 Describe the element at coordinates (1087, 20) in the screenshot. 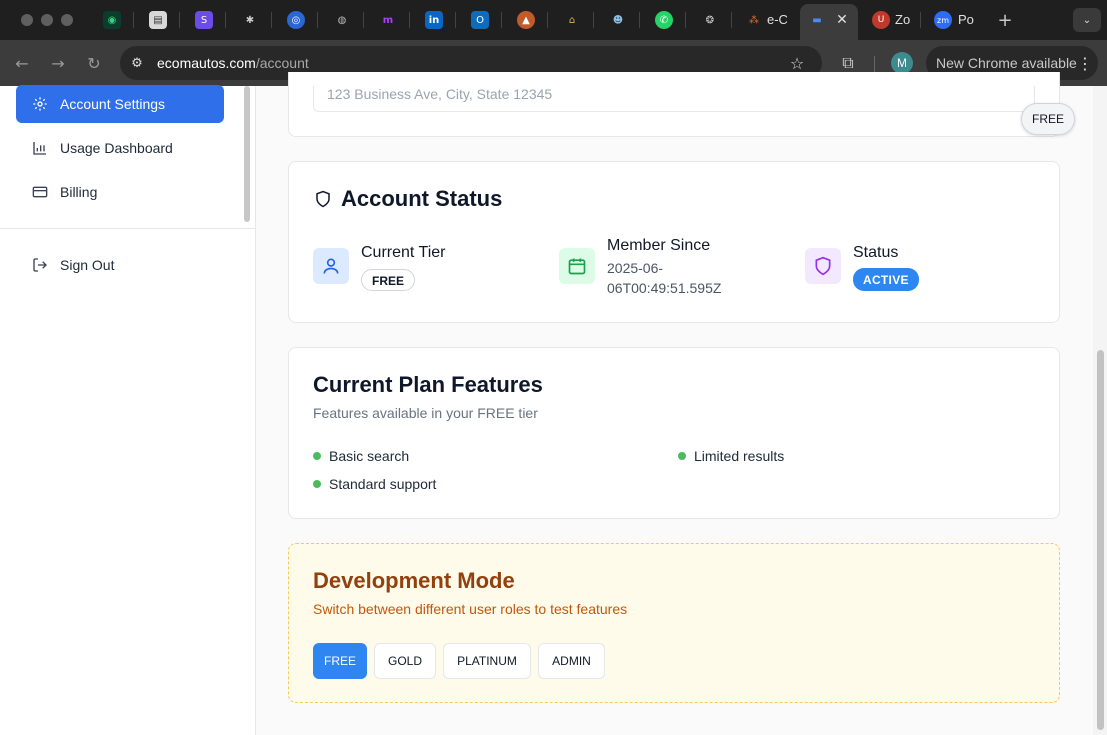

I see `tab-search-icon: ⌄` at that location.